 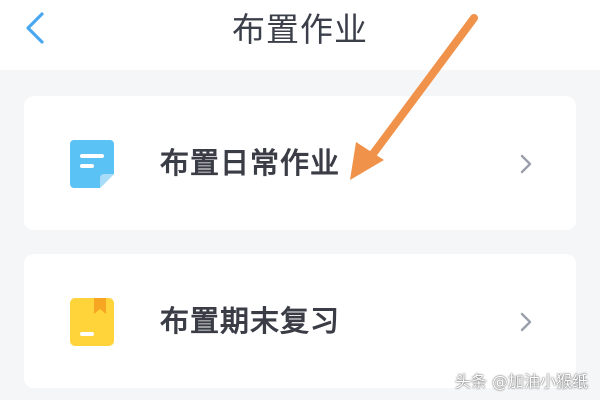 I want to click on menu-item-label: 布置日常作业, so click(x=250, y=163).